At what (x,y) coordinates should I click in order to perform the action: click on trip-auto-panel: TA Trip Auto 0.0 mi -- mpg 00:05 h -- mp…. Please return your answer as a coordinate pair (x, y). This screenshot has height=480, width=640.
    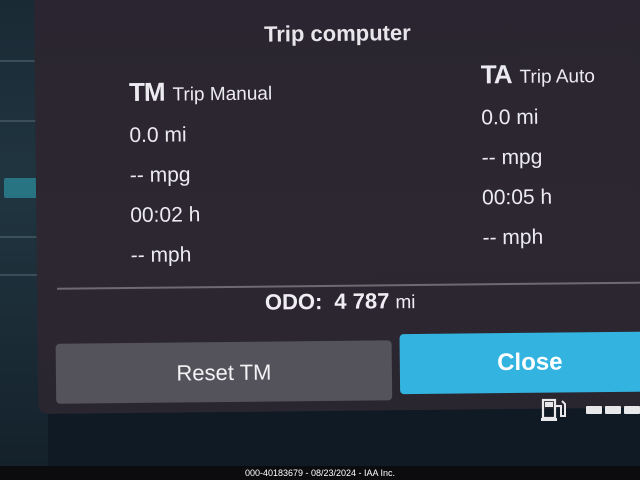
    Looking at the image, I should click on (539, 158).